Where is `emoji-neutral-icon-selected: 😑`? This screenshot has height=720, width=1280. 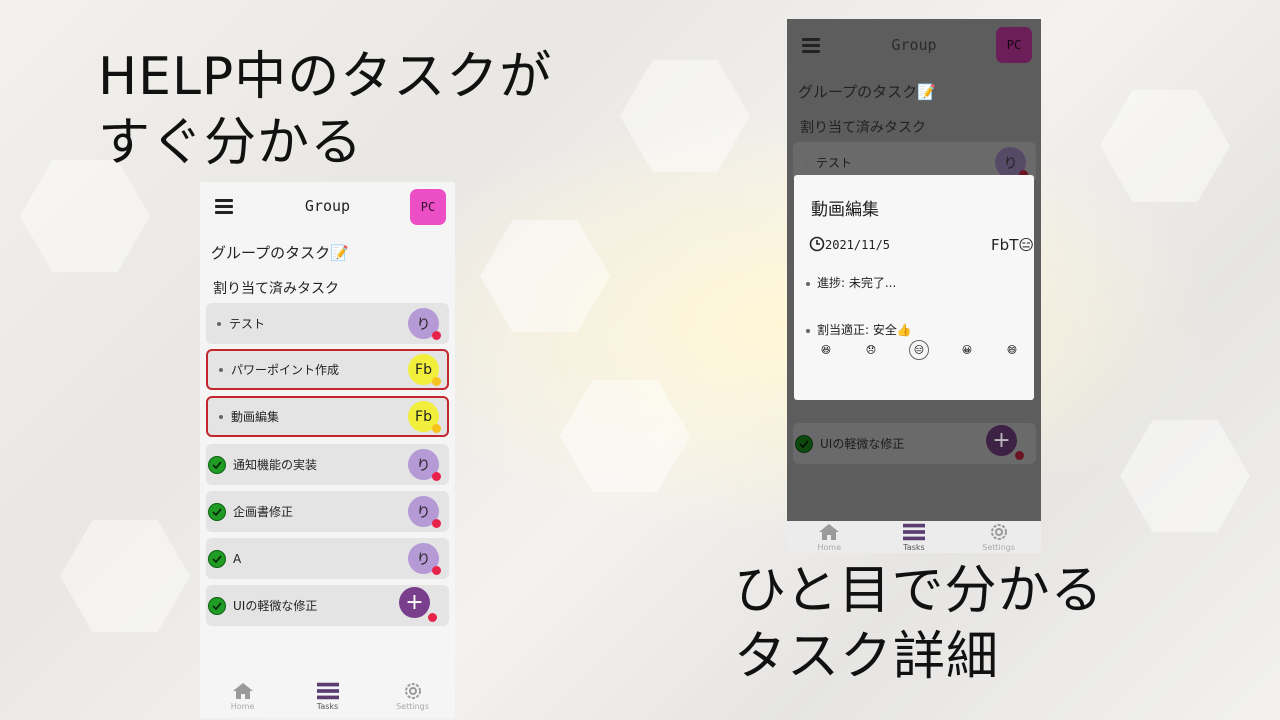
emoji-neutral-icon-selected: 😑 is located at coordinates (919, 350).